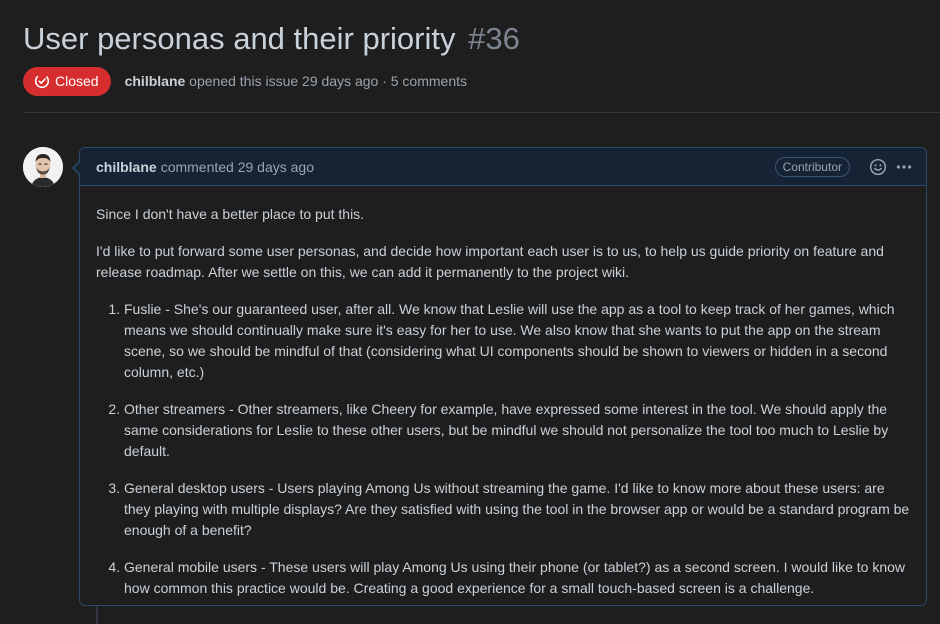  Describe the element at coordinates (494, 38) in the screenshot. I see `issue-number: #36` at that location.